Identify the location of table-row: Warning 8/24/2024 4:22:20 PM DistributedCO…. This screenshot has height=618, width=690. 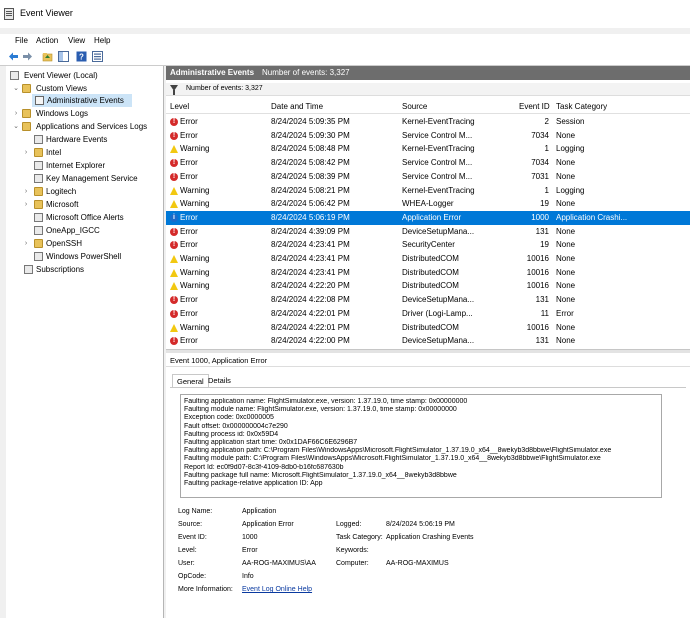
(428, 286).